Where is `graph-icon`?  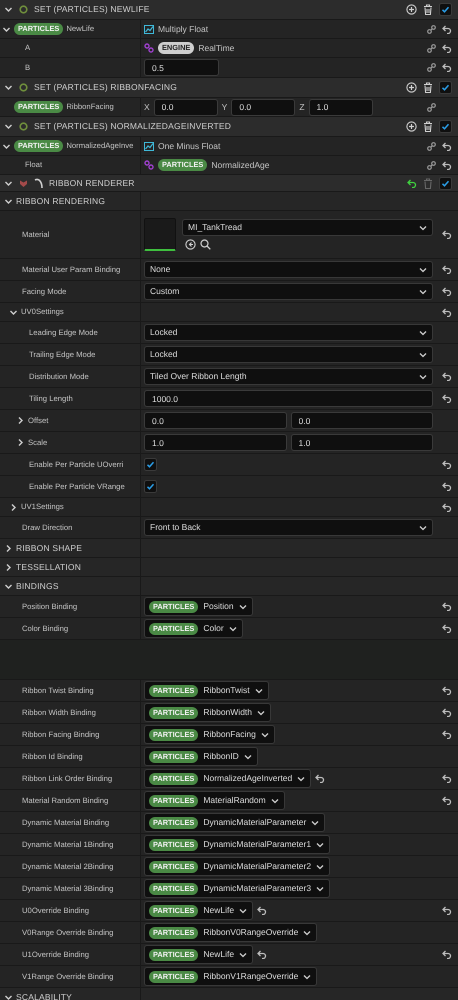 graph-icon is located at coordinates (149, 146).